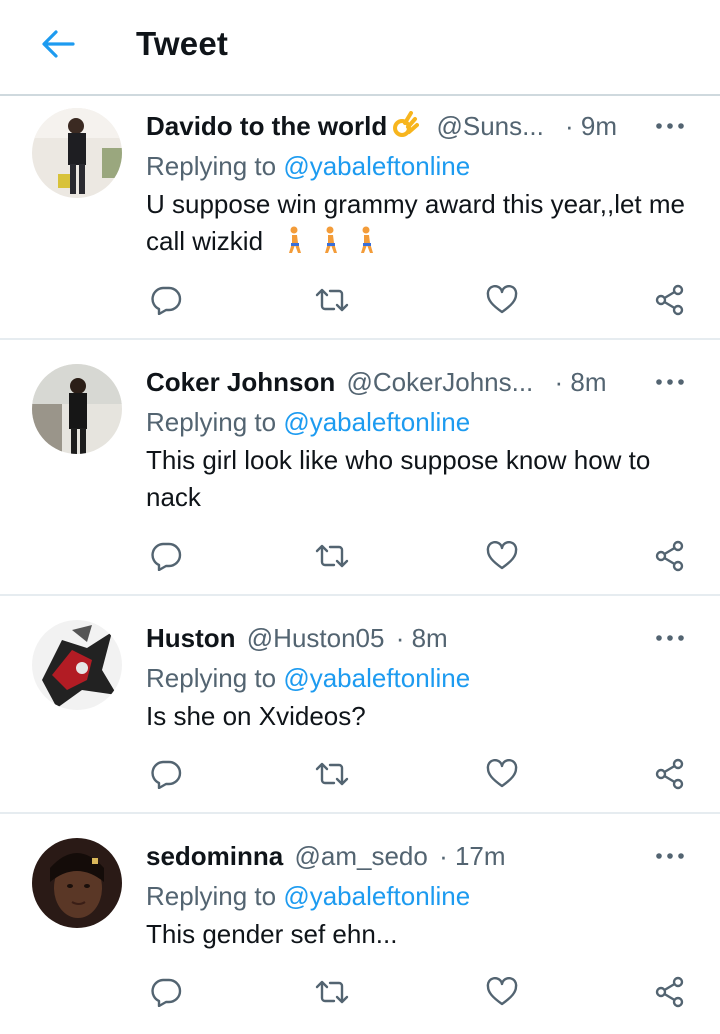 Image resolution: width=720 pixels, height=1034 pixels. I want to click on author-handle: @Huston05, so click(316, 638).